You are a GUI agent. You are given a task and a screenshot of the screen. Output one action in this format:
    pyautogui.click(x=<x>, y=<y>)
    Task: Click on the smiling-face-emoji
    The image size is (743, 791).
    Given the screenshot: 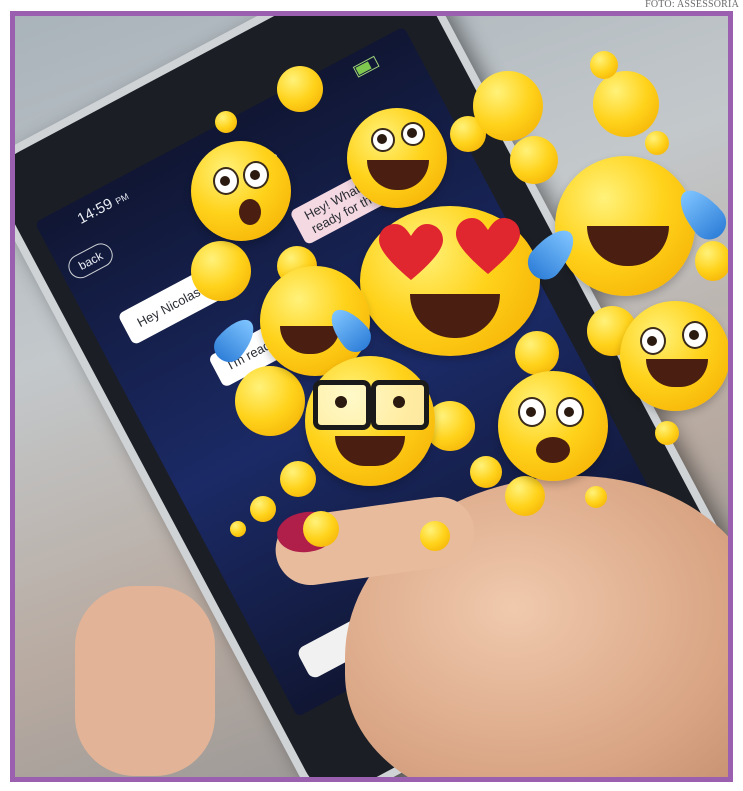 What is the action you would take?
    pyautogui.click(x=674, y=356)
    